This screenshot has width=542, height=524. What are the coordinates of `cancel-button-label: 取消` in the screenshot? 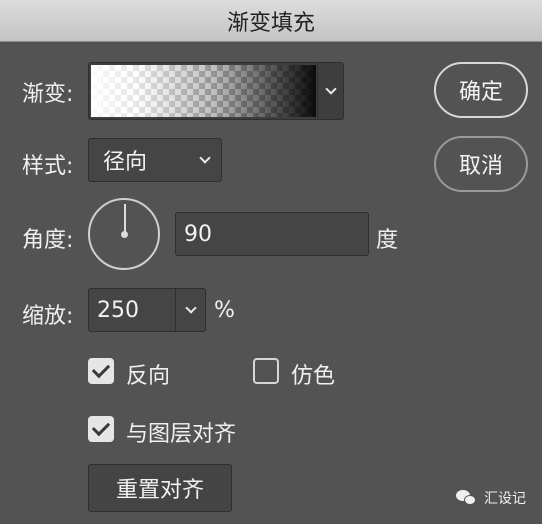 It's located at (480, 166).